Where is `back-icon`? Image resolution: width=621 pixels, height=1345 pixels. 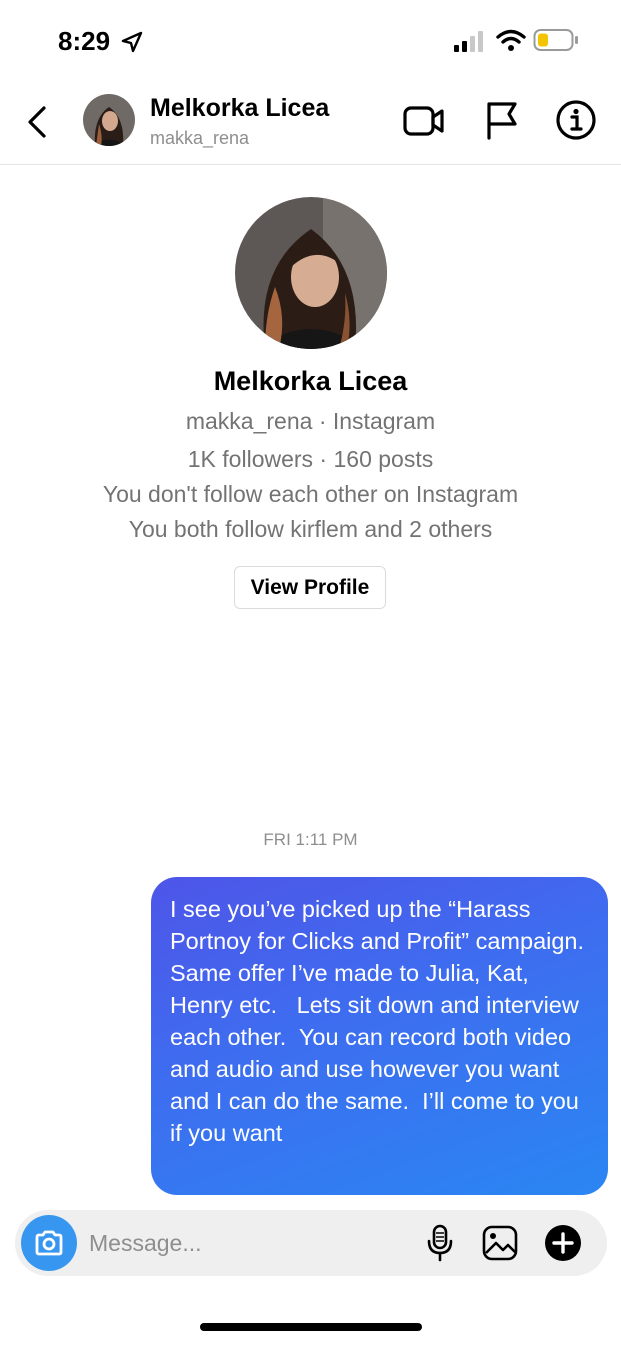
back-icon is located at coordinates (37, 122).